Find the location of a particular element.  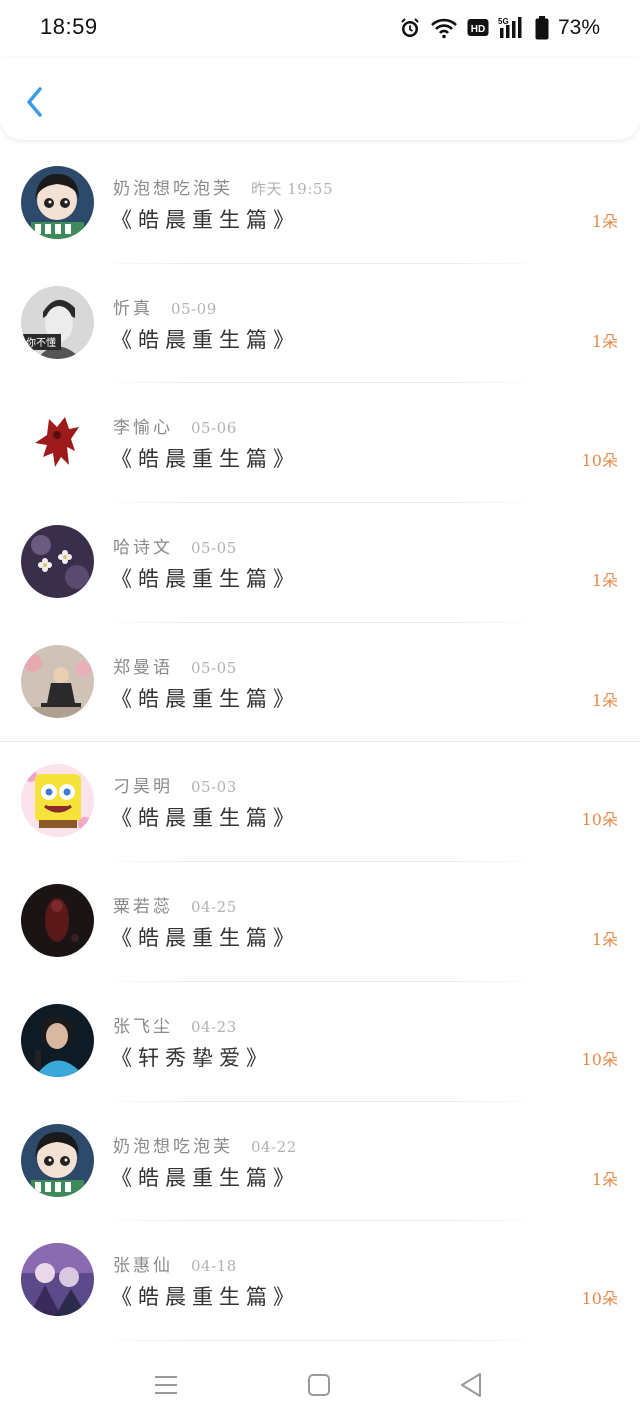

status-time: 18:59 is located at coordinates (69, 26).